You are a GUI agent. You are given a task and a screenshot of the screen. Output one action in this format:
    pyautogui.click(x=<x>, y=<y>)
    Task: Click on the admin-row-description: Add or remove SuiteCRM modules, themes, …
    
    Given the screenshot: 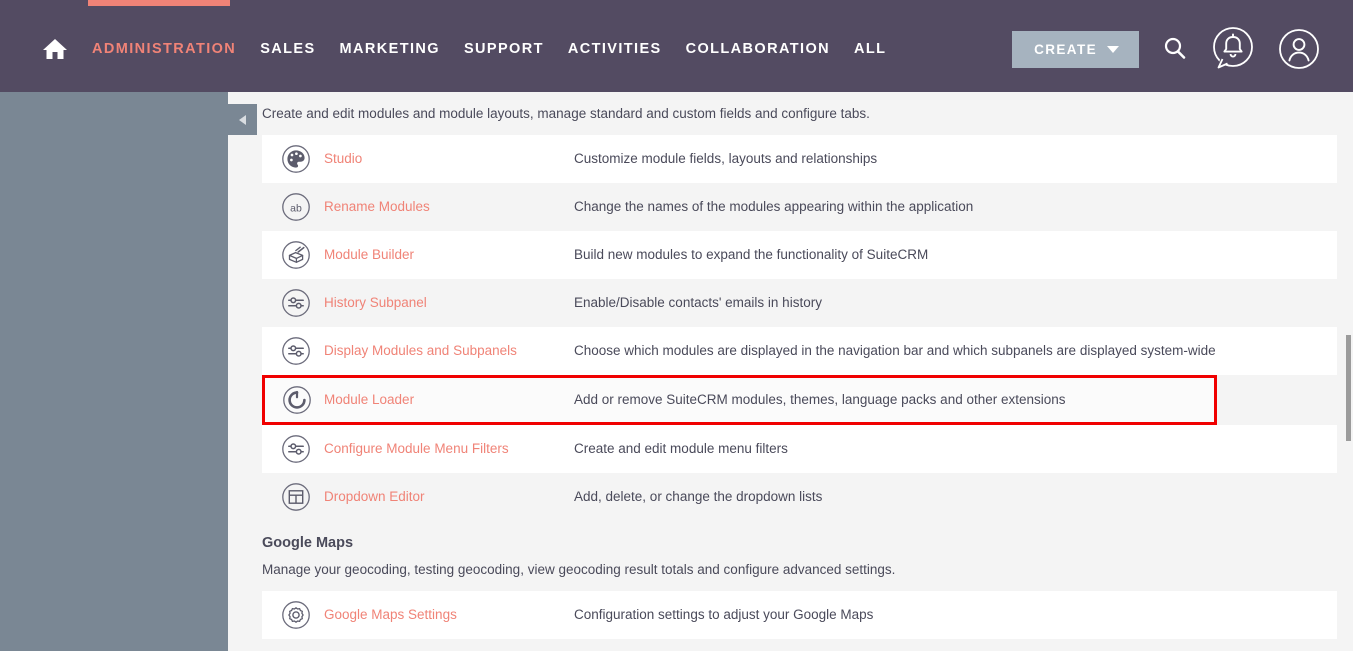 What is the action you would take?
    pyautogui.click(x=820, y=400)
    